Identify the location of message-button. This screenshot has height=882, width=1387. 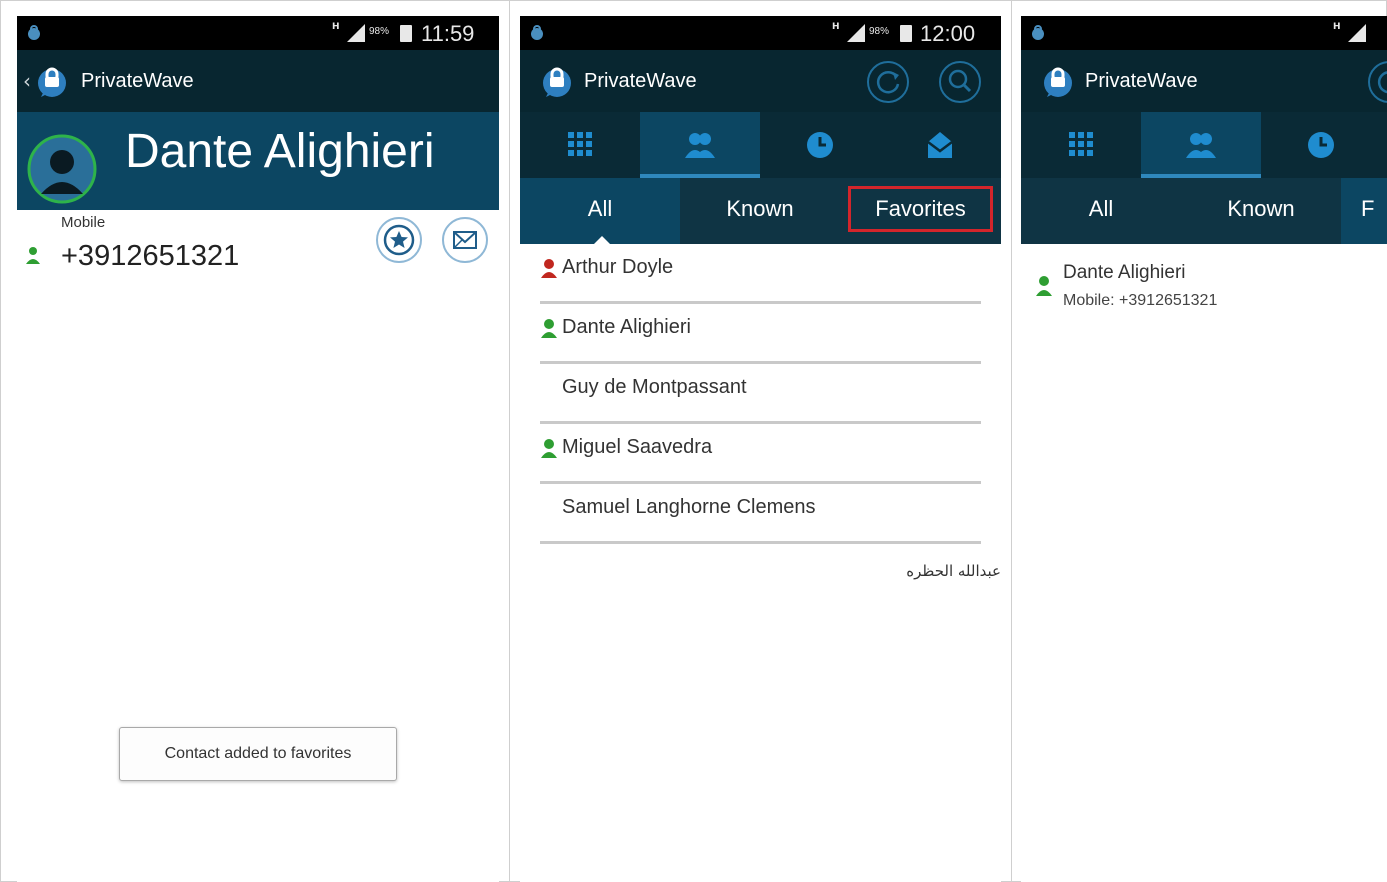
(465, 240).